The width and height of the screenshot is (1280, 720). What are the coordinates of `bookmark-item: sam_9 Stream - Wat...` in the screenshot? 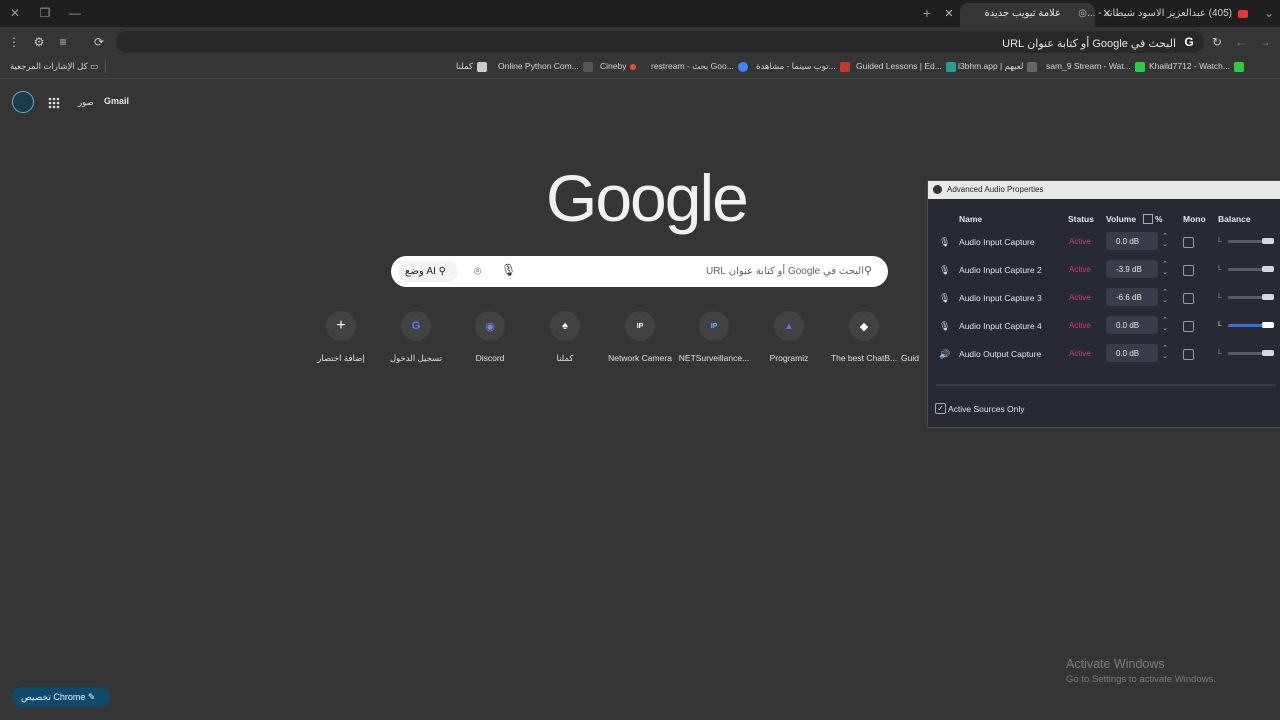 It's located at (1095, 66).